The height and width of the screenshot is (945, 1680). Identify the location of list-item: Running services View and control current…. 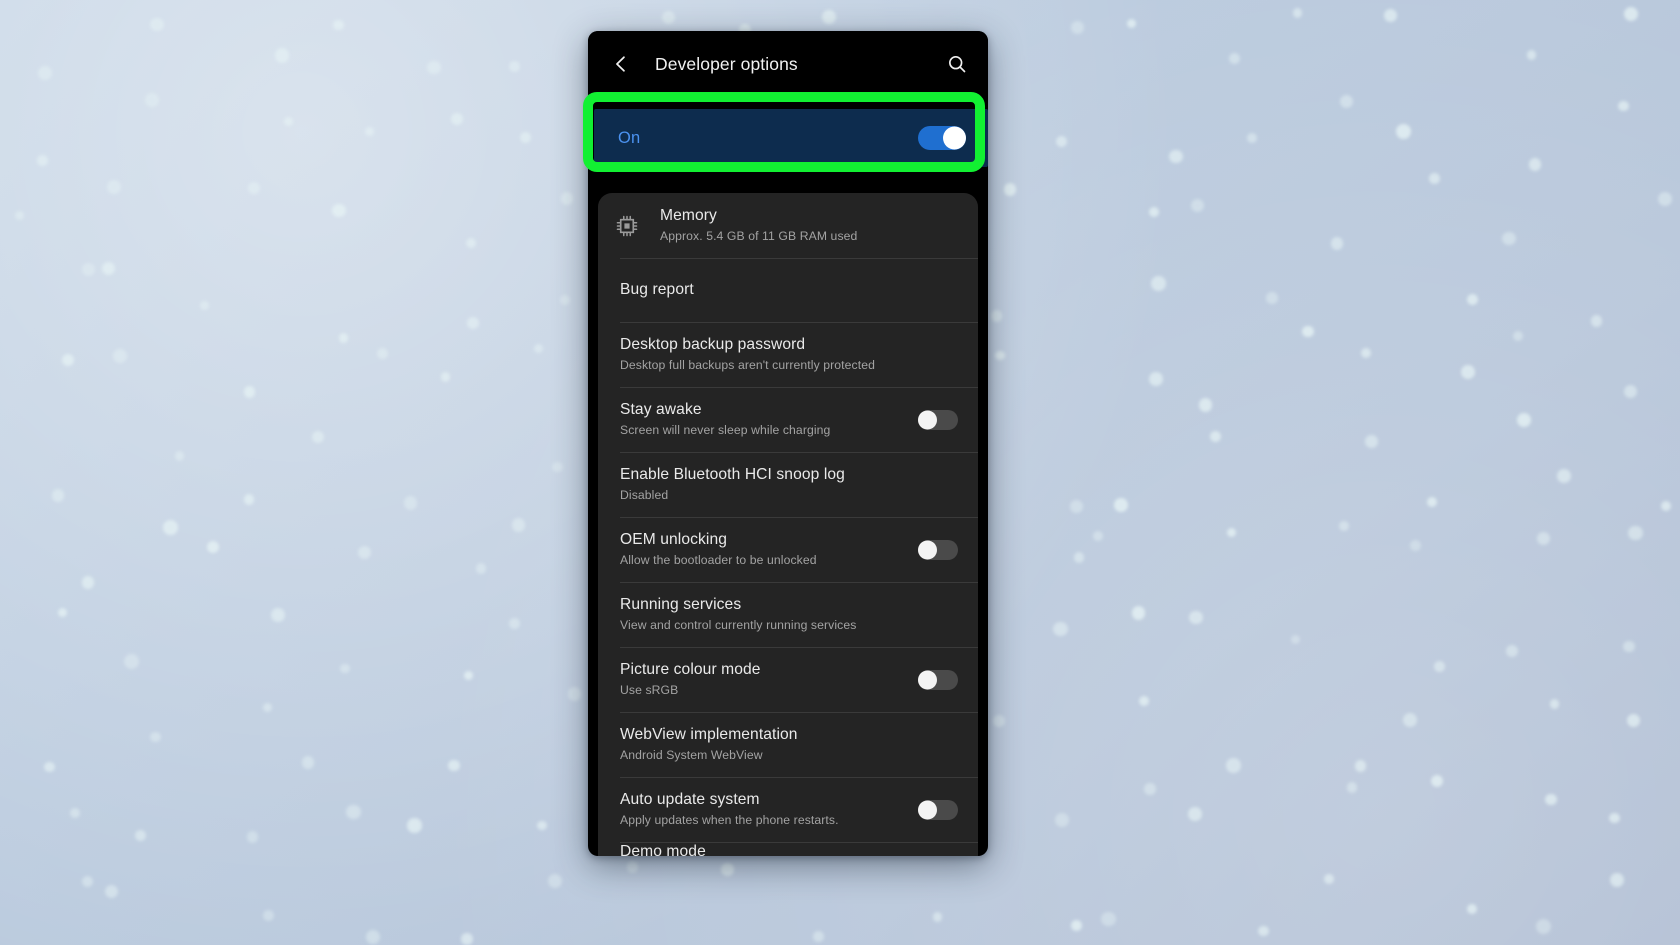
(788, 614).